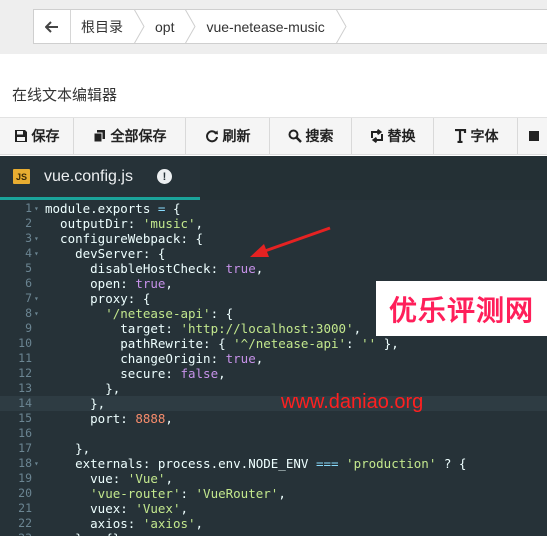  I want to click on breadcrumb-item-root: 根目录, so click(108, 26).